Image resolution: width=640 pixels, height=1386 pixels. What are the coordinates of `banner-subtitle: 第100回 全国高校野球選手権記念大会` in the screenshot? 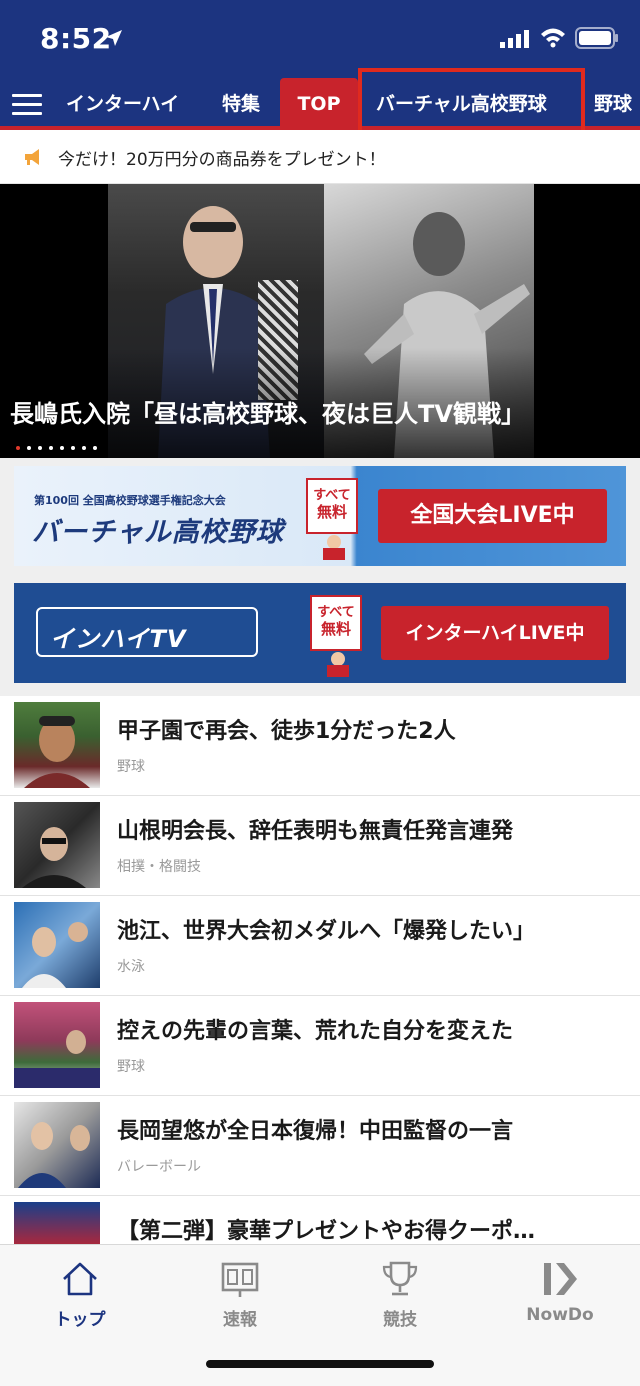 It's located at (130, 500).